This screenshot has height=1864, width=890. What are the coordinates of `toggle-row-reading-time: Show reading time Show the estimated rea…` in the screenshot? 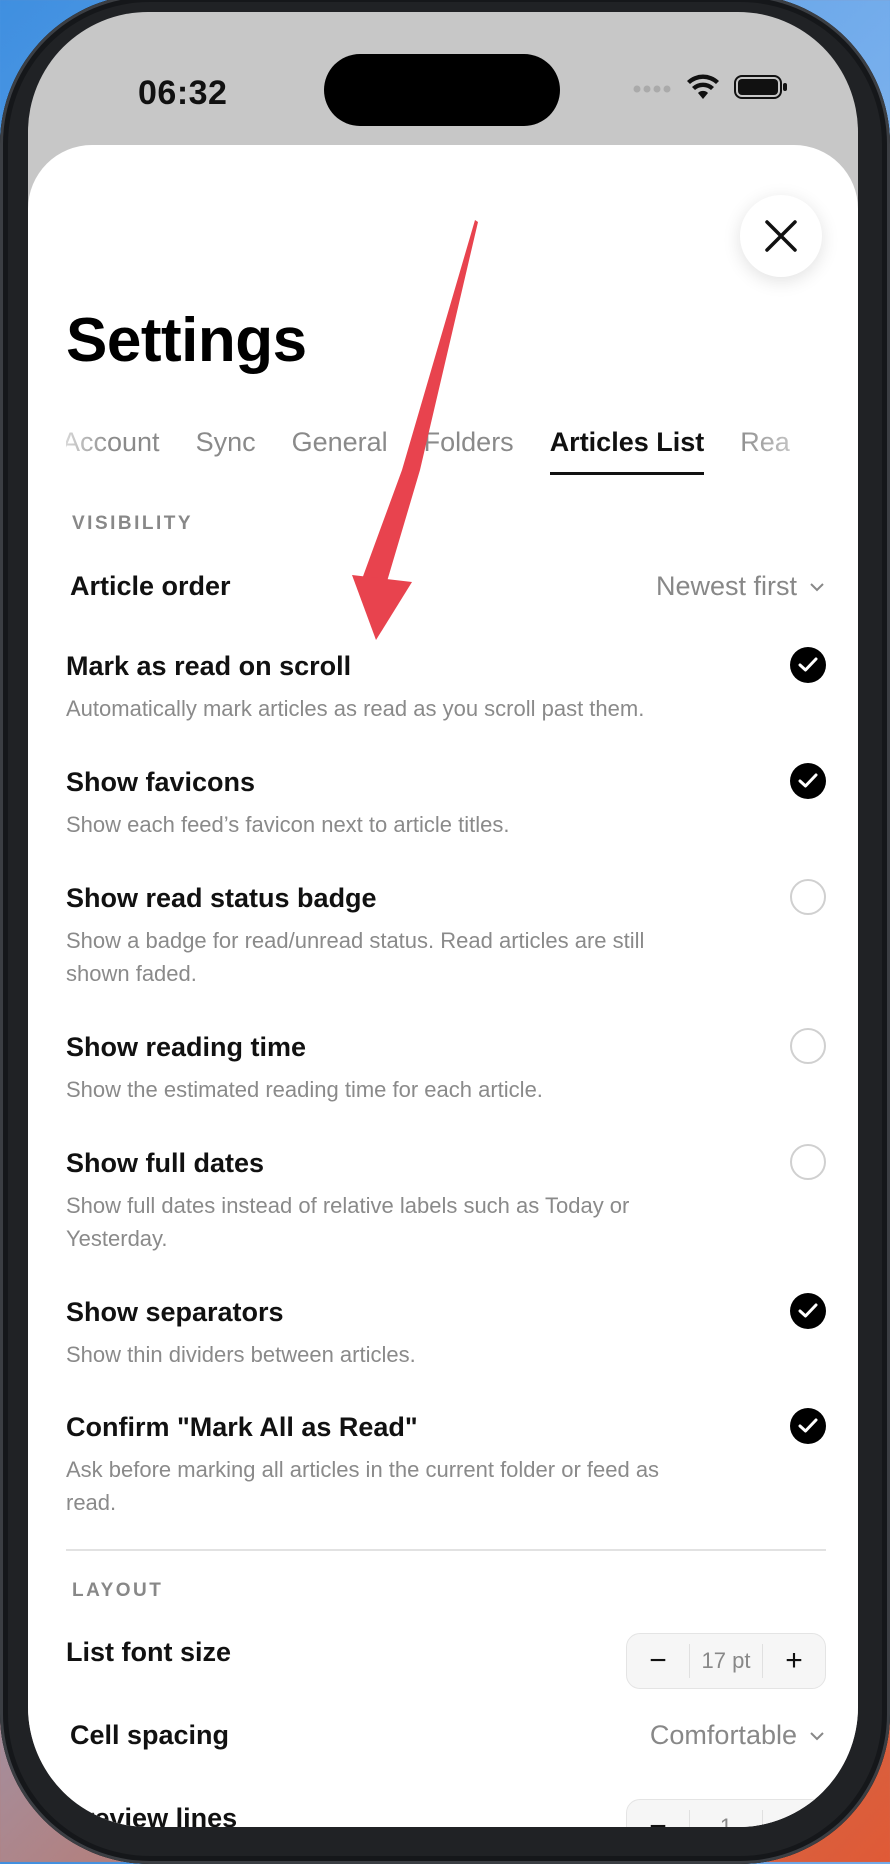 It's located at (446, 1067).